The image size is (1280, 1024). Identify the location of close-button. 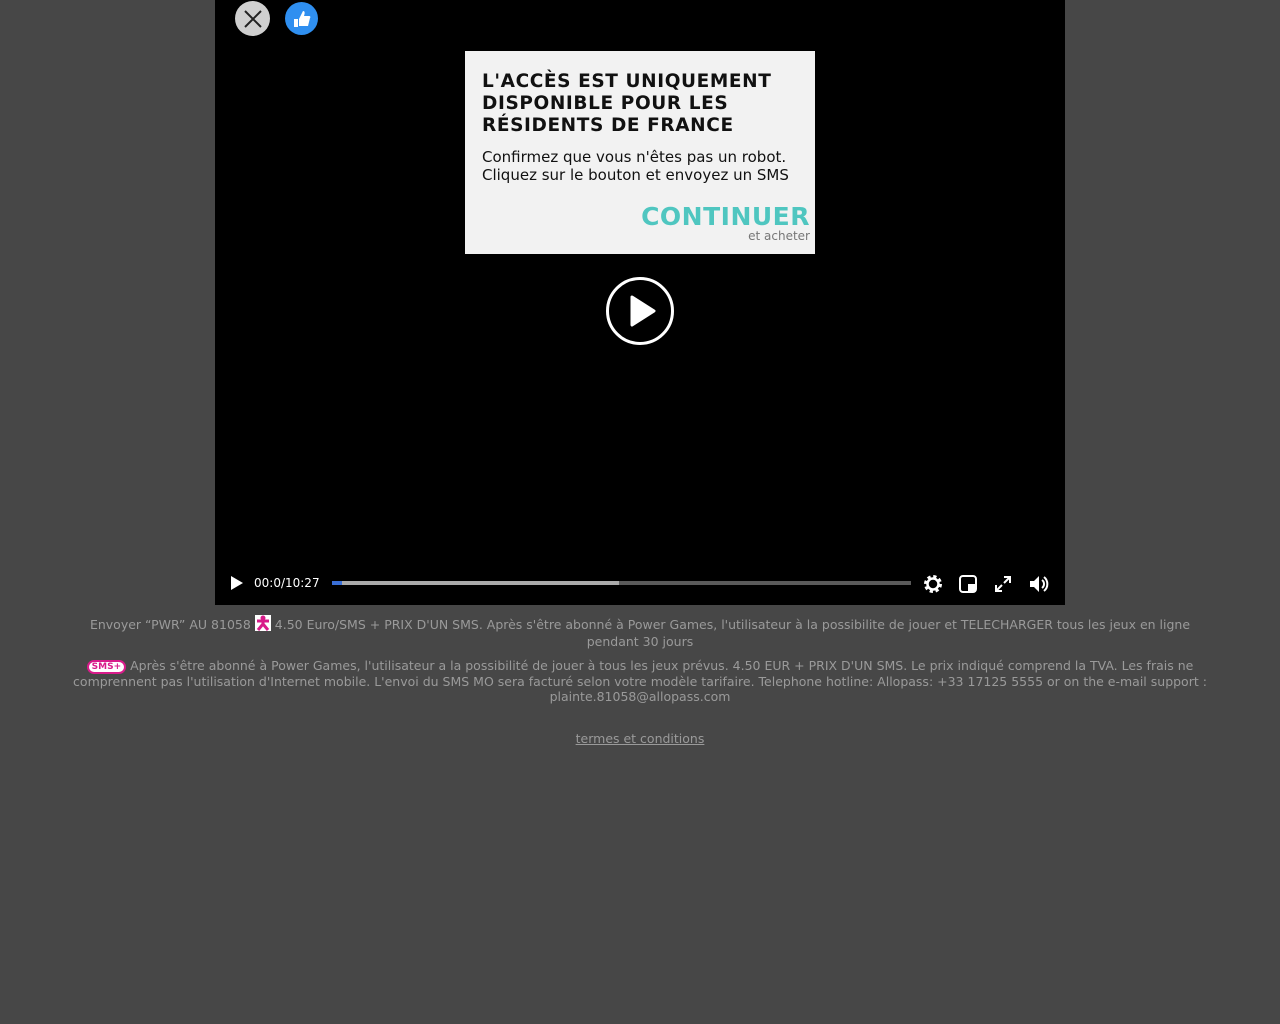
(252, 18).